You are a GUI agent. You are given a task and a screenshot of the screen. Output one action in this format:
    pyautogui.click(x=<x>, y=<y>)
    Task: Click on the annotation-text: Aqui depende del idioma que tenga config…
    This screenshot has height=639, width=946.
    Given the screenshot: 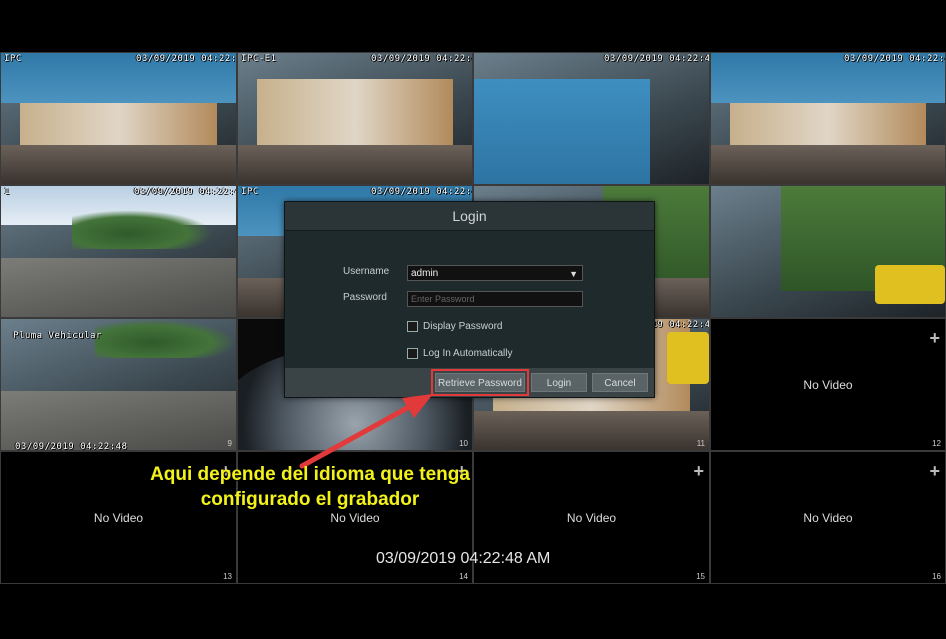 What is the action you would take?
    pyautogui.click(x=310, y=487)
    